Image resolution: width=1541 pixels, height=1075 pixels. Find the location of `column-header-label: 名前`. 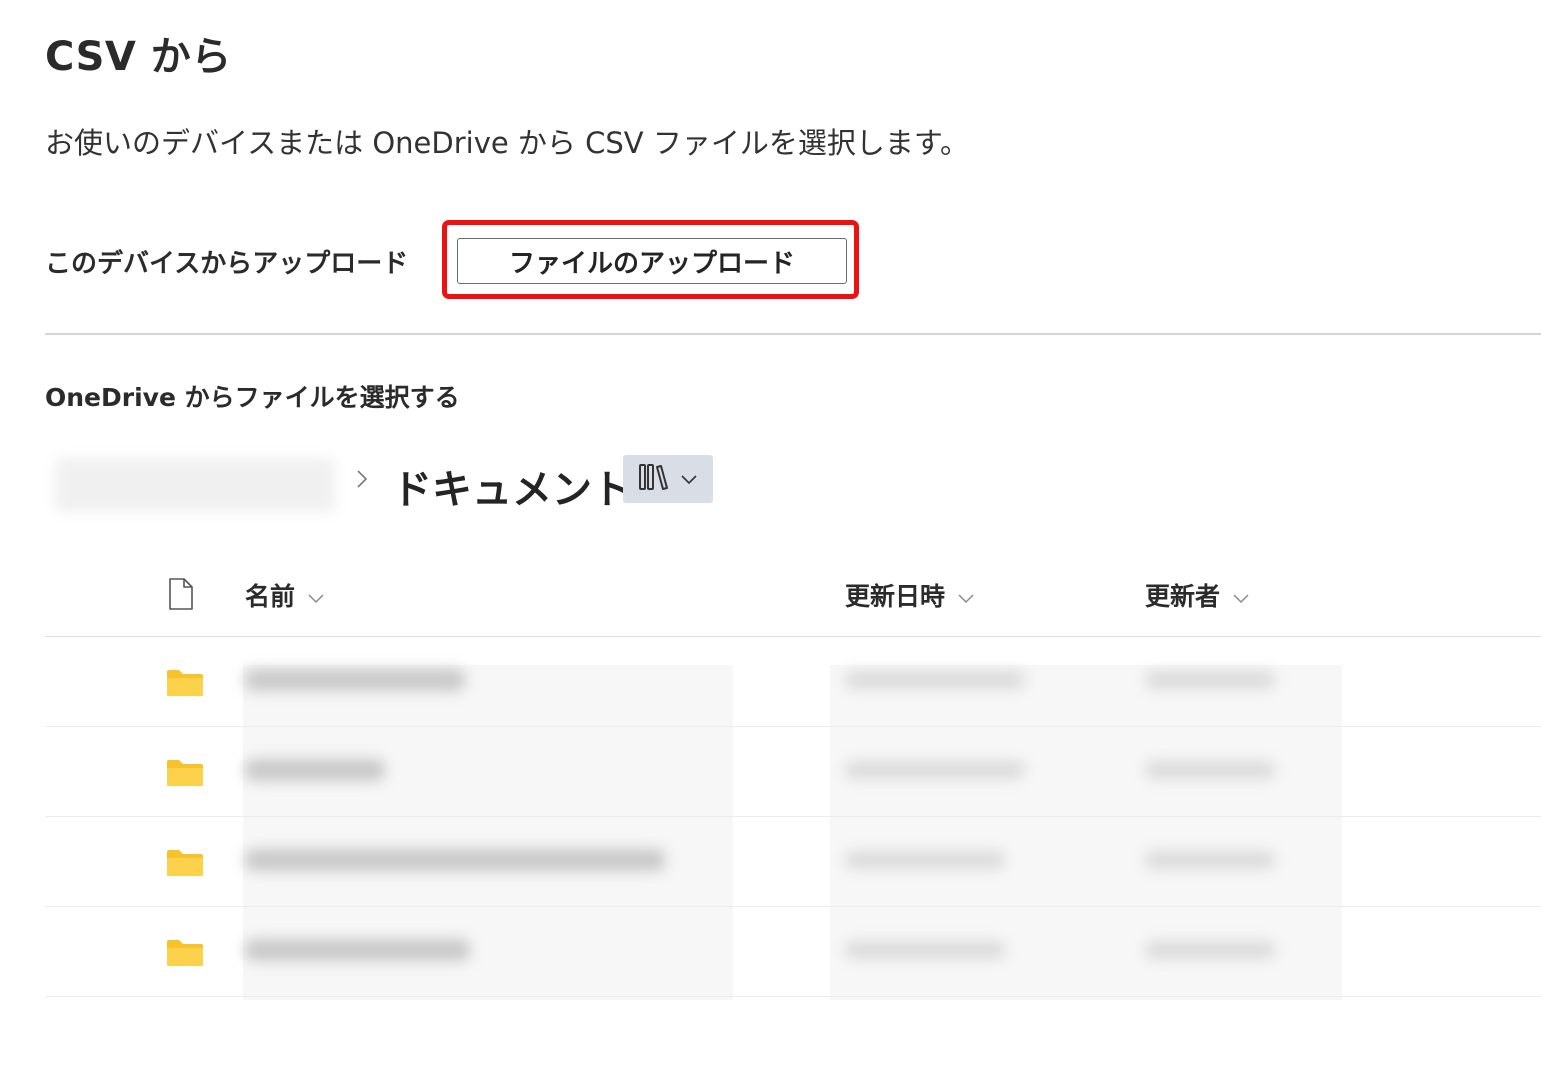

column-header-label: 名前 is located at coordinates (270, 596).